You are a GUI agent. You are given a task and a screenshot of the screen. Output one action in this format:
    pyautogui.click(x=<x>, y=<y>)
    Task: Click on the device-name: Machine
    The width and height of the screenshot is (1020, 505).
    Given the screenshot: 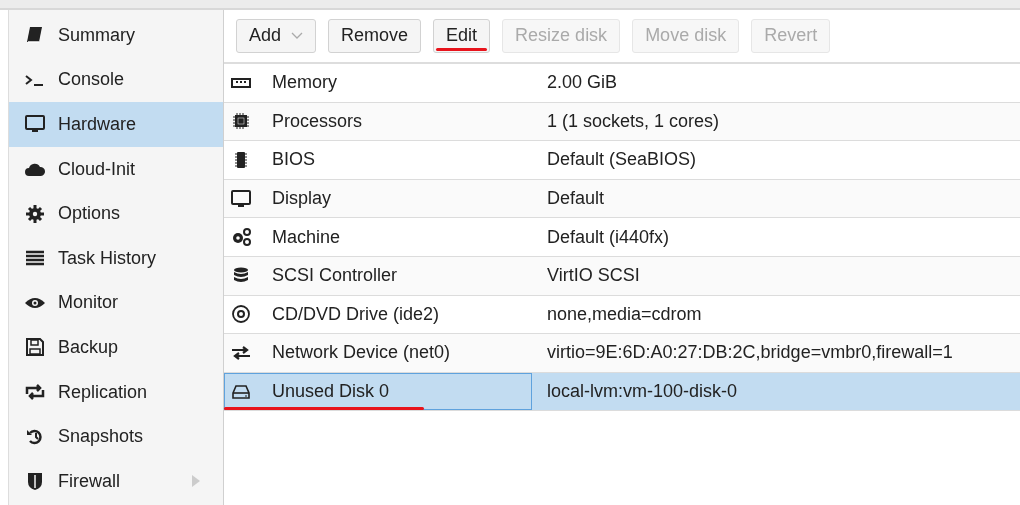 What is the action you would take?
    pyautogui.click(x=306, y=237)
    